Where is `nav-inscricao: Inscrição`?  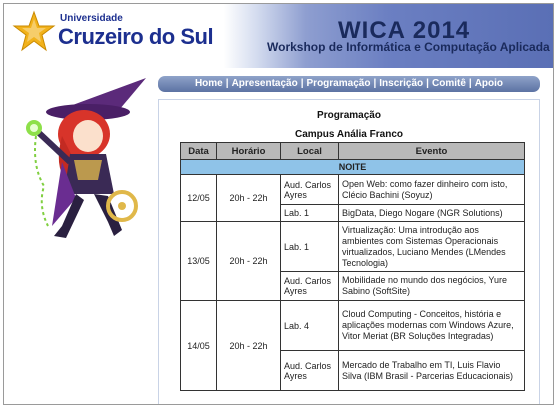 nav-inscricao: Inscrição is located at coordinates (401, 83).